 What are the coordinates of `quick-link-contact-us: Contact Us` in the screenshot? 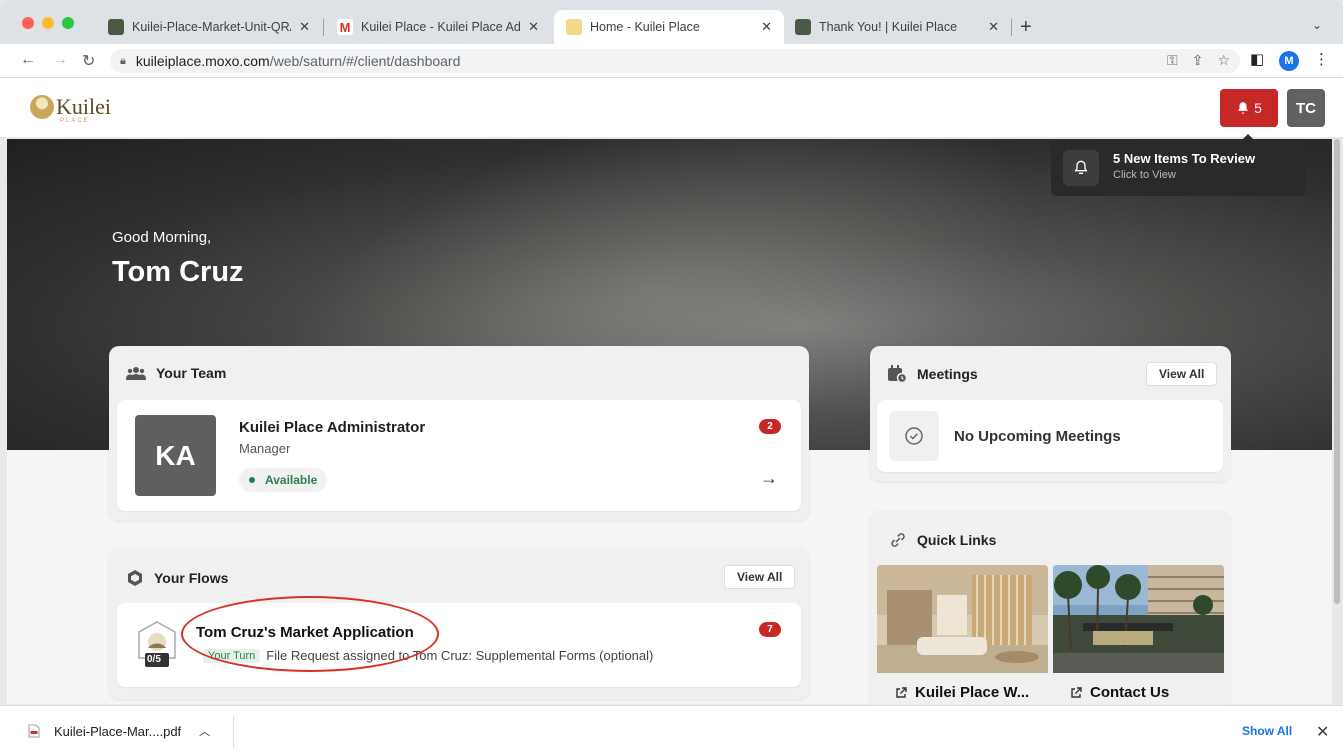 It's located at (1119, 692).